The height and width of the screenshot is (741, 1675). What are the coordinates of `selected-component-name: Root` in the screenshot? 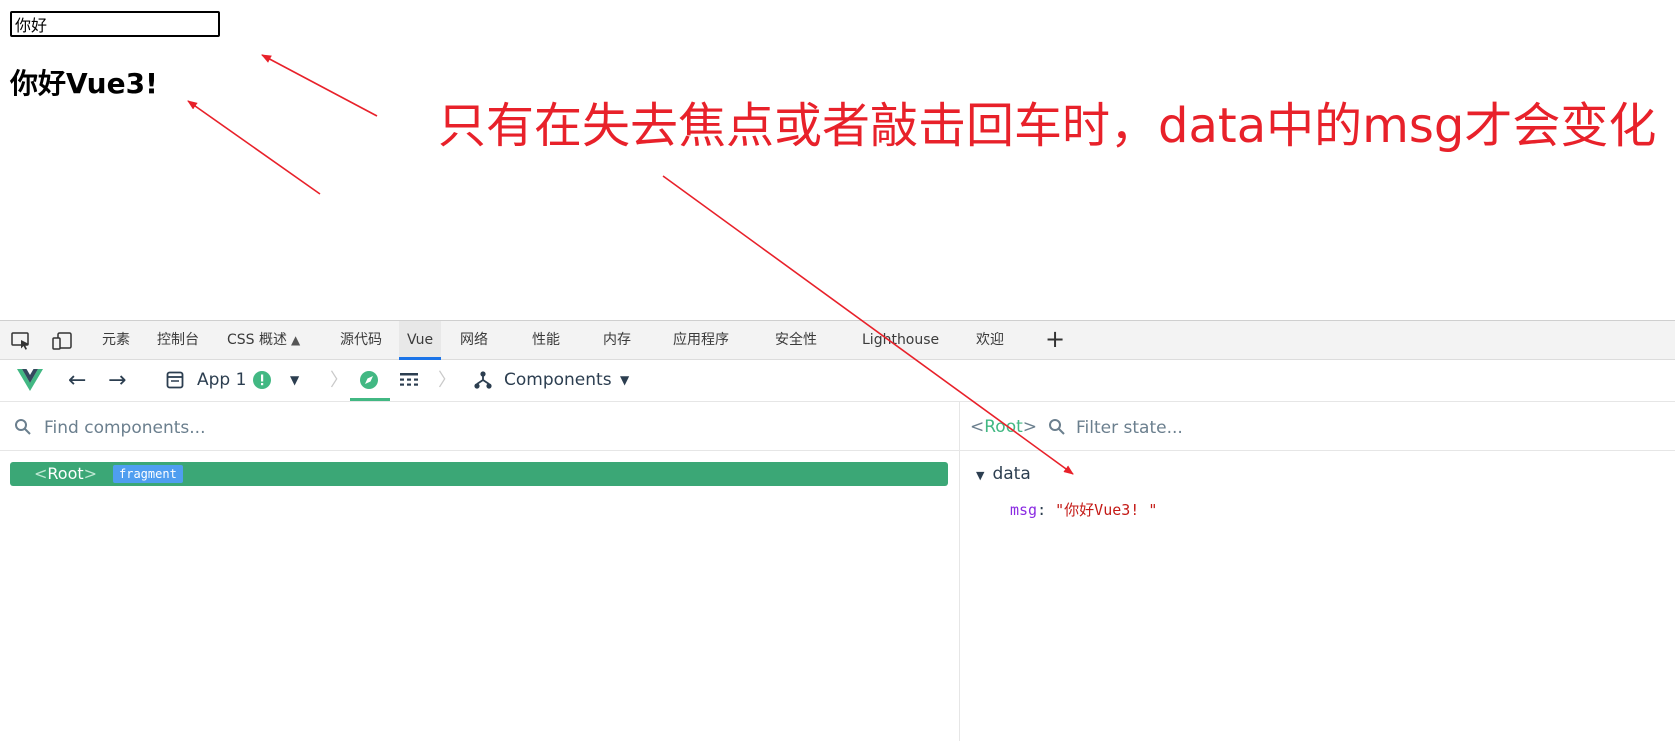 It's located at (1003, 427).